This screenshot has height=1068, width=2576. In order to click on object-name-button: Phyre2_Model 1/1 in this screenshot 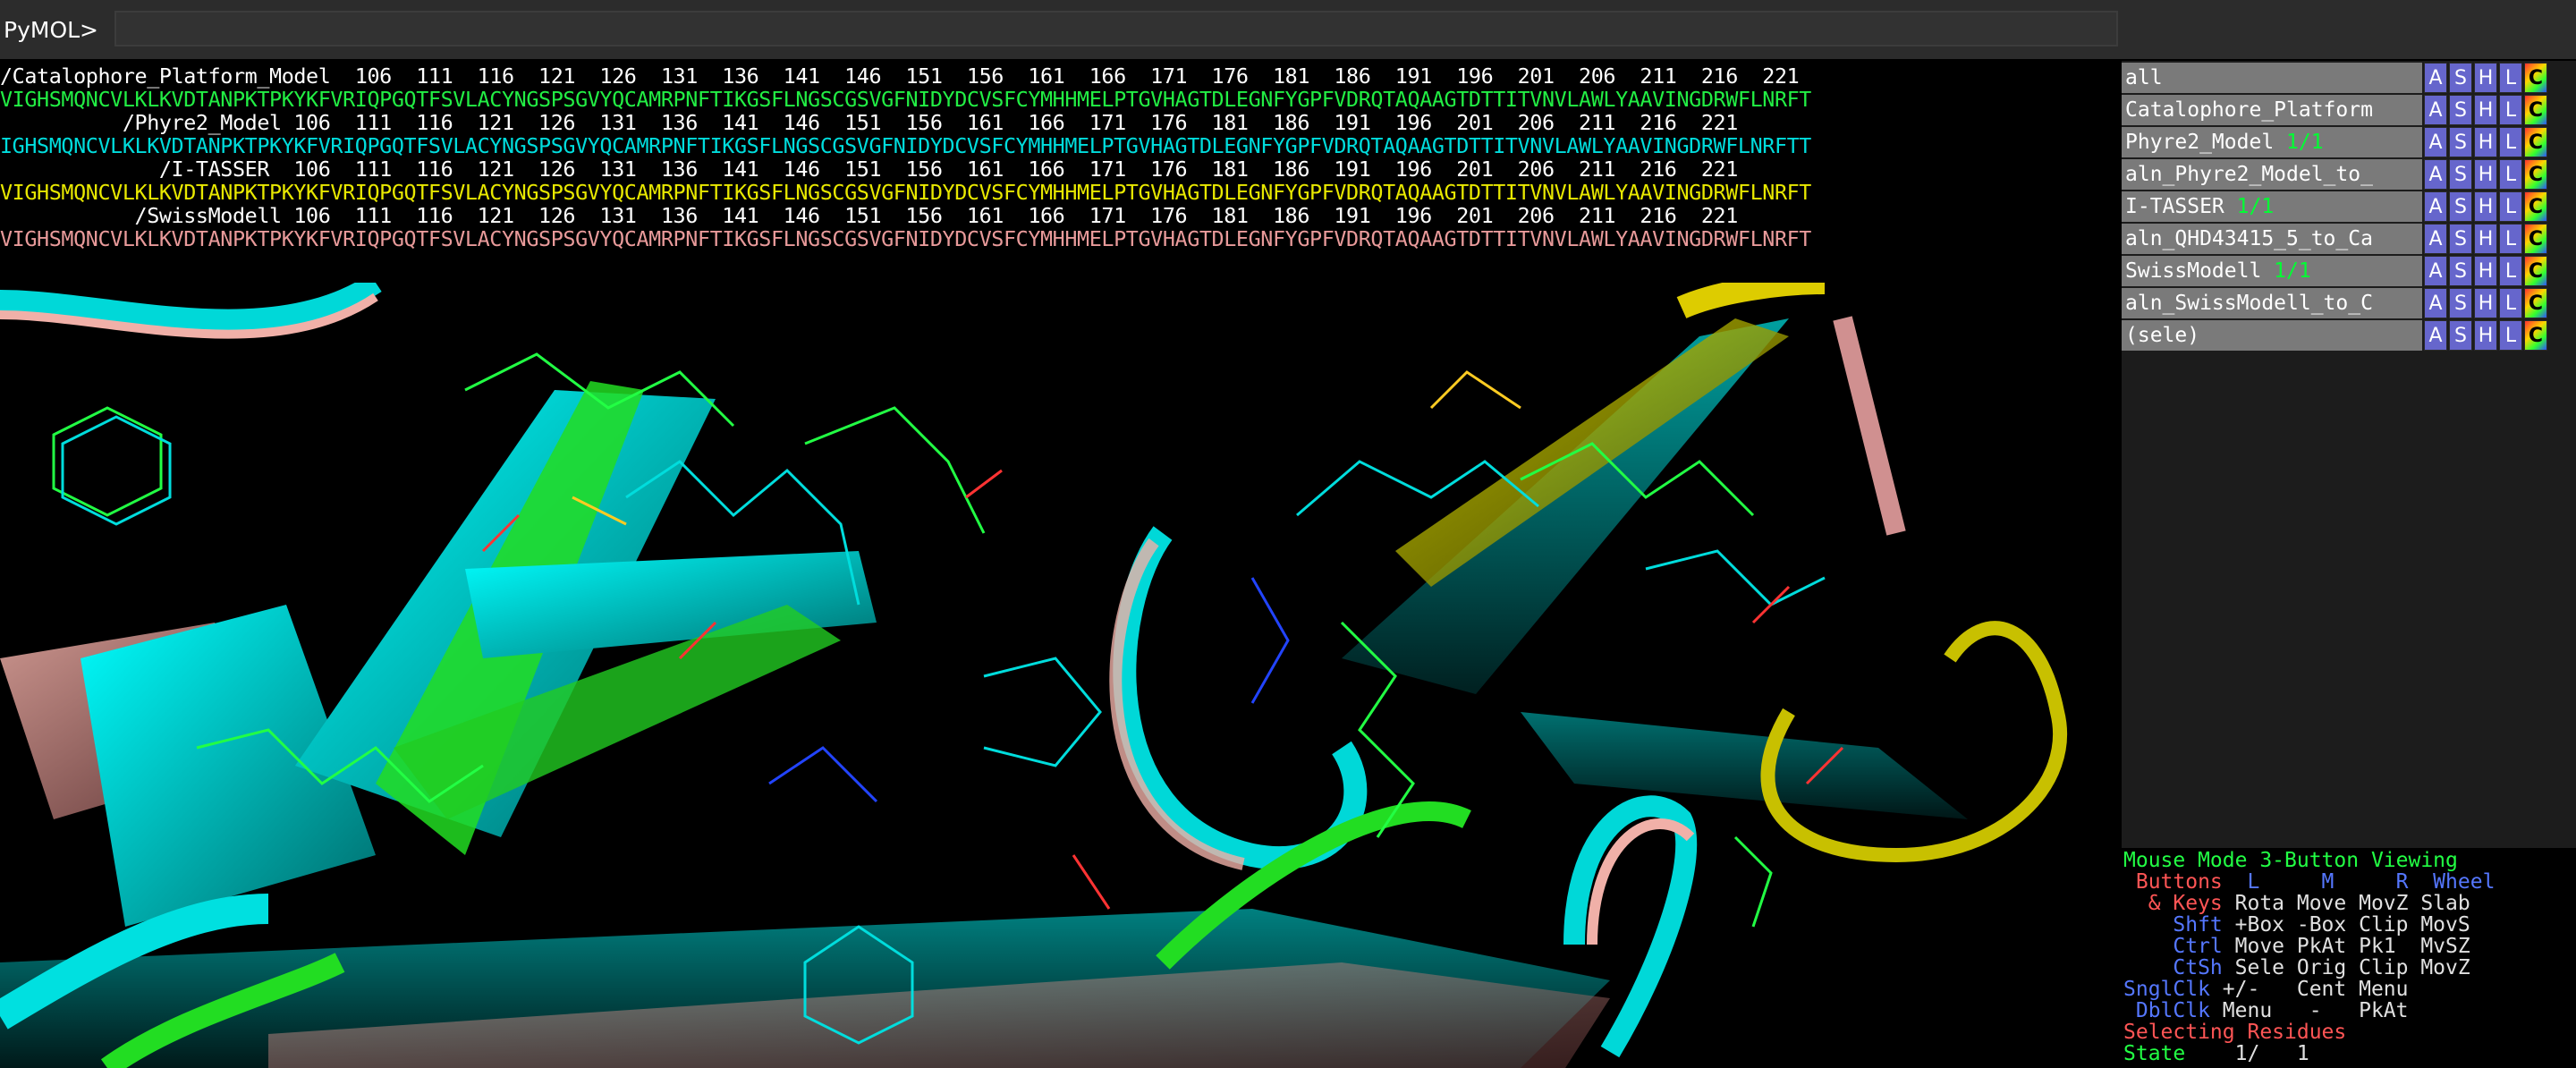, I will do `click(2272, 142)`.